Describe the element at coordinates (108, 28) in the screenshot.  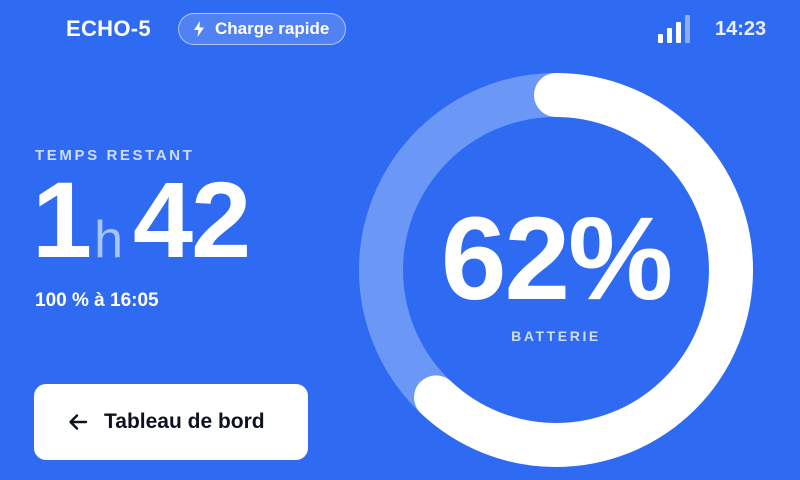
I see `device-name: ECHO-5` at that location.